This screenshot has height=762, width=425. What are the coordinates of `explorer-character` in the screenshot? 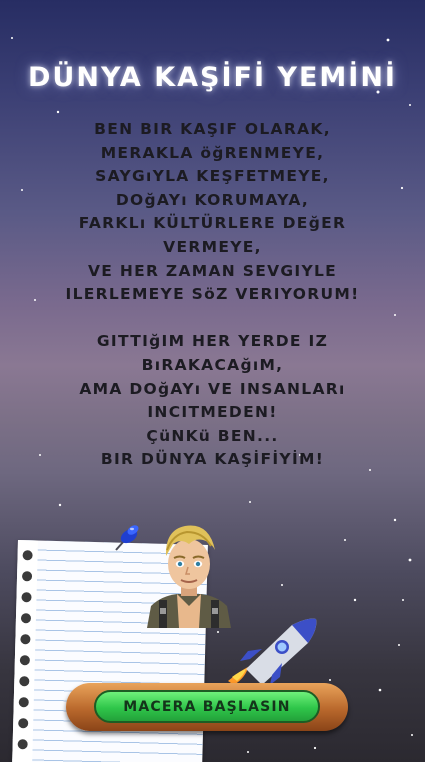 It's located at (189, 576).